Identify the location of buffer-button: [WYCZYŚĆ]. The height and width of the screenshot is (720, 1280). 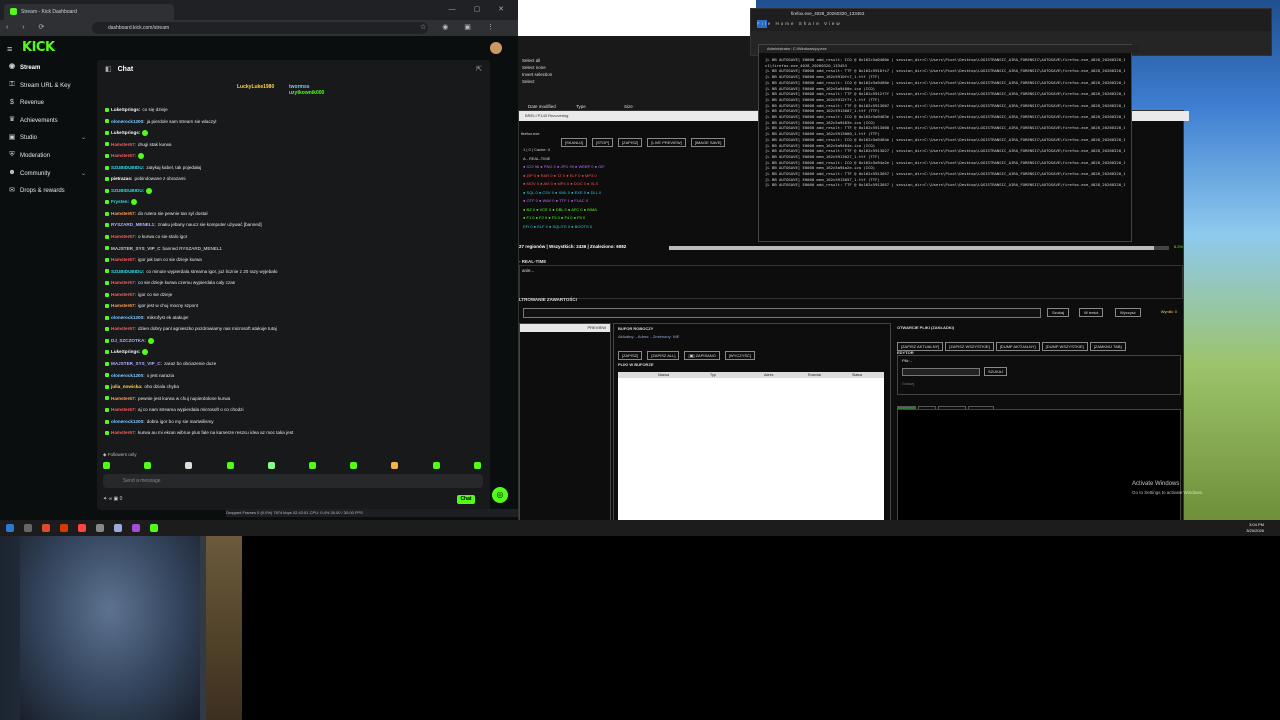
(740, 355).